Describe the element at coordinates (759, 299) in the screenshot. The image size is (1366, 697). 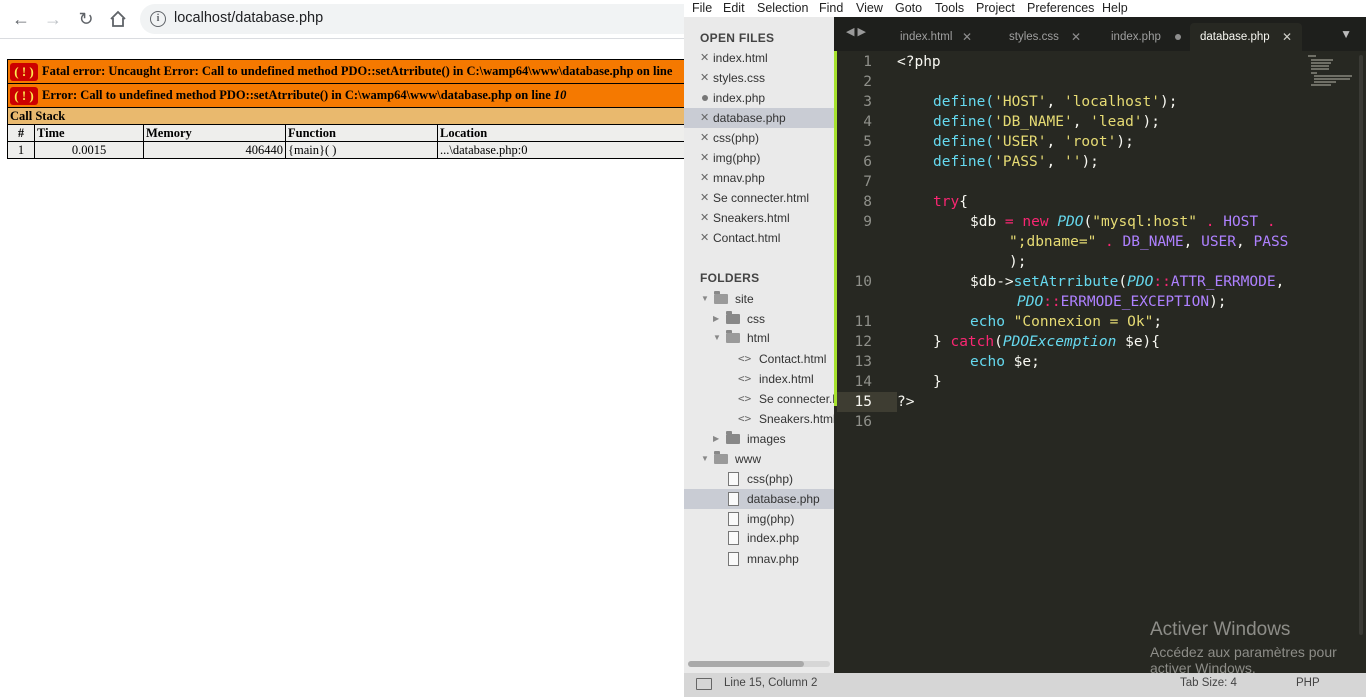
I see `folder-item-site: ▼ site` at that location.